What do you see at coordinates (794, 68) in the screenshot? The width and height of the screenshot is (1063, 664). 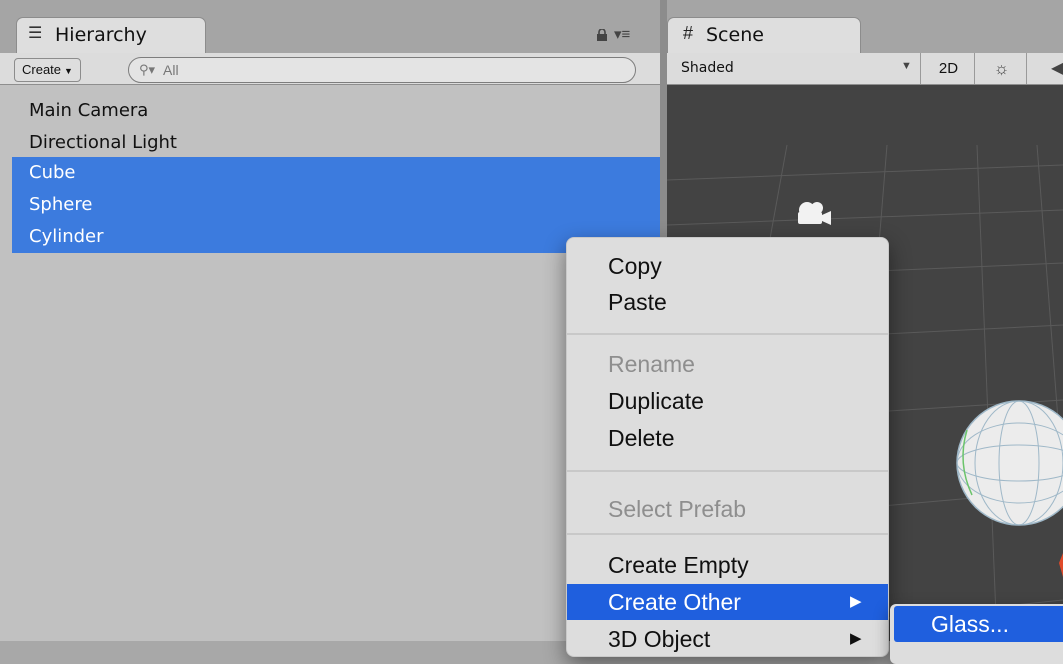 I see `shading-mode-dropdown: Shaded ▼` at bounding box center [794, 68].